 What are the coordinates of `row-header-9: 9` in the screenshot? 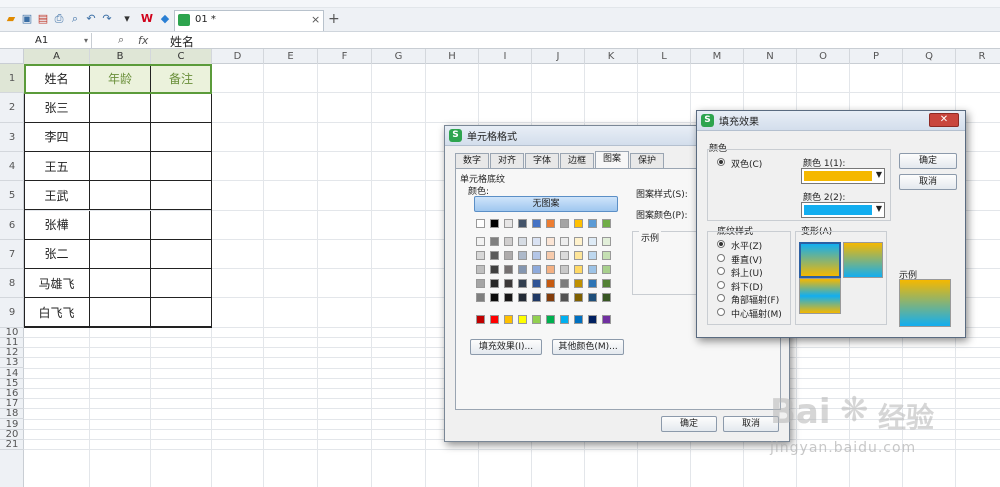 It's located at (12, 313).